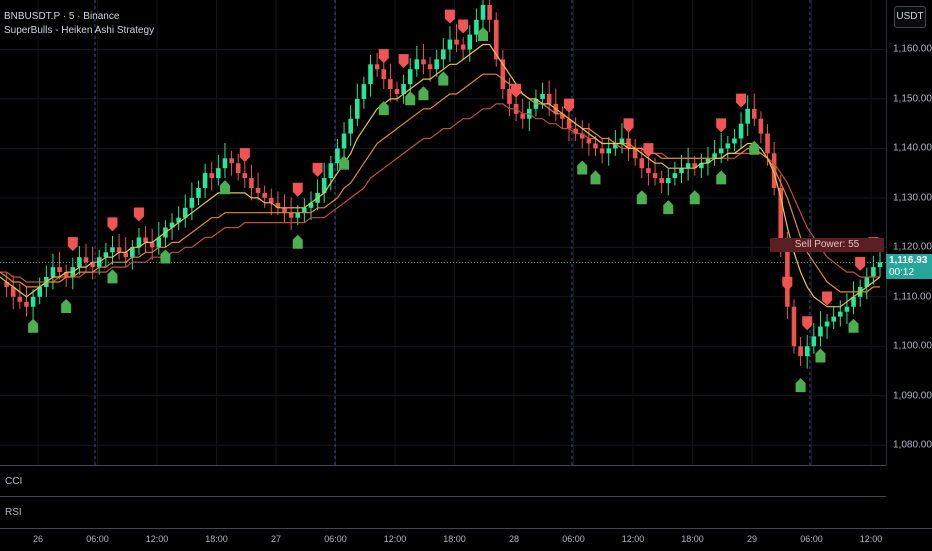 The width and height of the screenshot is (932, 551). What do you see at coordinates (514, 539) in the screenshot?
I see `time-axis-label: 28` at bounding box center [514, 539].